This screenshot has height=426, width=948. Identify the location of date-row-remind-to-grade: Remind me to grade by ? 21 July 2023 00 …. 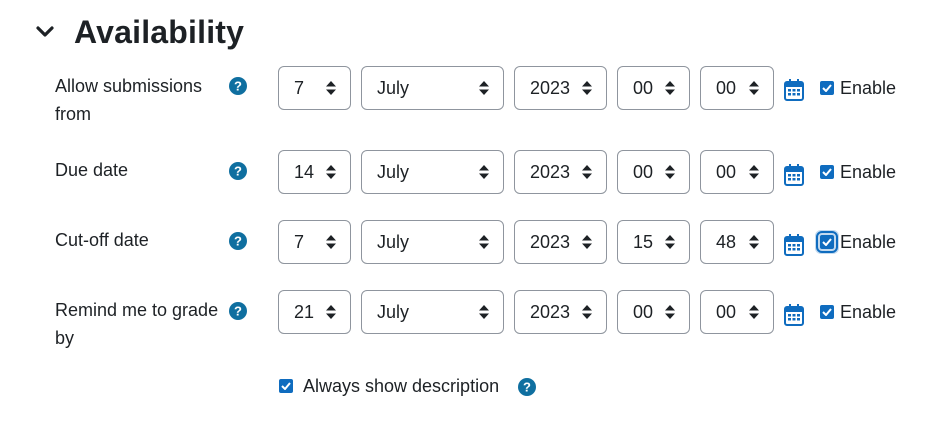
(474, 319).